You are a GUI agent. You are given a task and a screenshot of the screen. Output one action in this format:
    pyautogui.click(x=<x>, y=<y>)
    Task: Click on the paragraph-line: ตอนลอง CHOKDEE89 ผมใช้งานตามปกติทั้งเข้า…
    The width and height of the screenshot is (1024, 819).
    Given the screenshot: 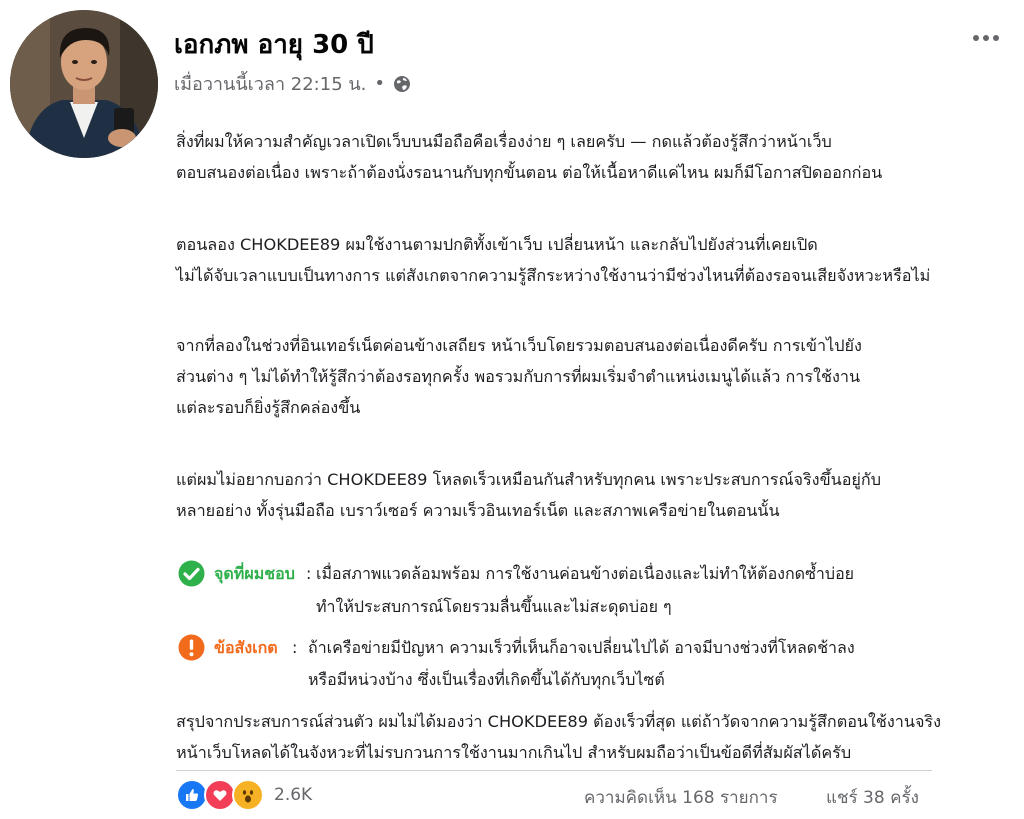 What is the action you would take?
    pyautogui.click(x=497, y=244)
    